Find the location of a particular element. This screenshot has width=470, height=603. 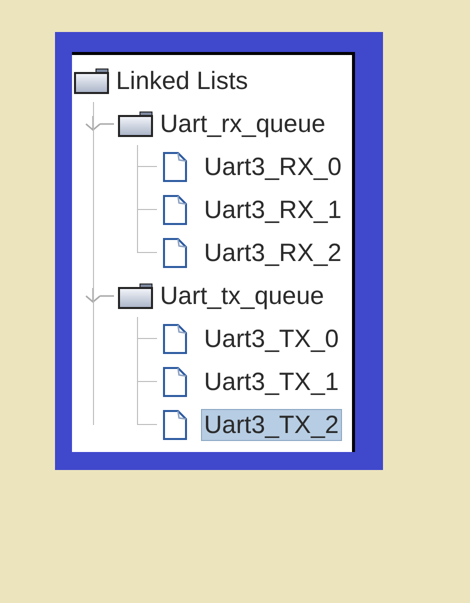

tree-item: Uart3_RX_0 is located at coordinates (273, 167).